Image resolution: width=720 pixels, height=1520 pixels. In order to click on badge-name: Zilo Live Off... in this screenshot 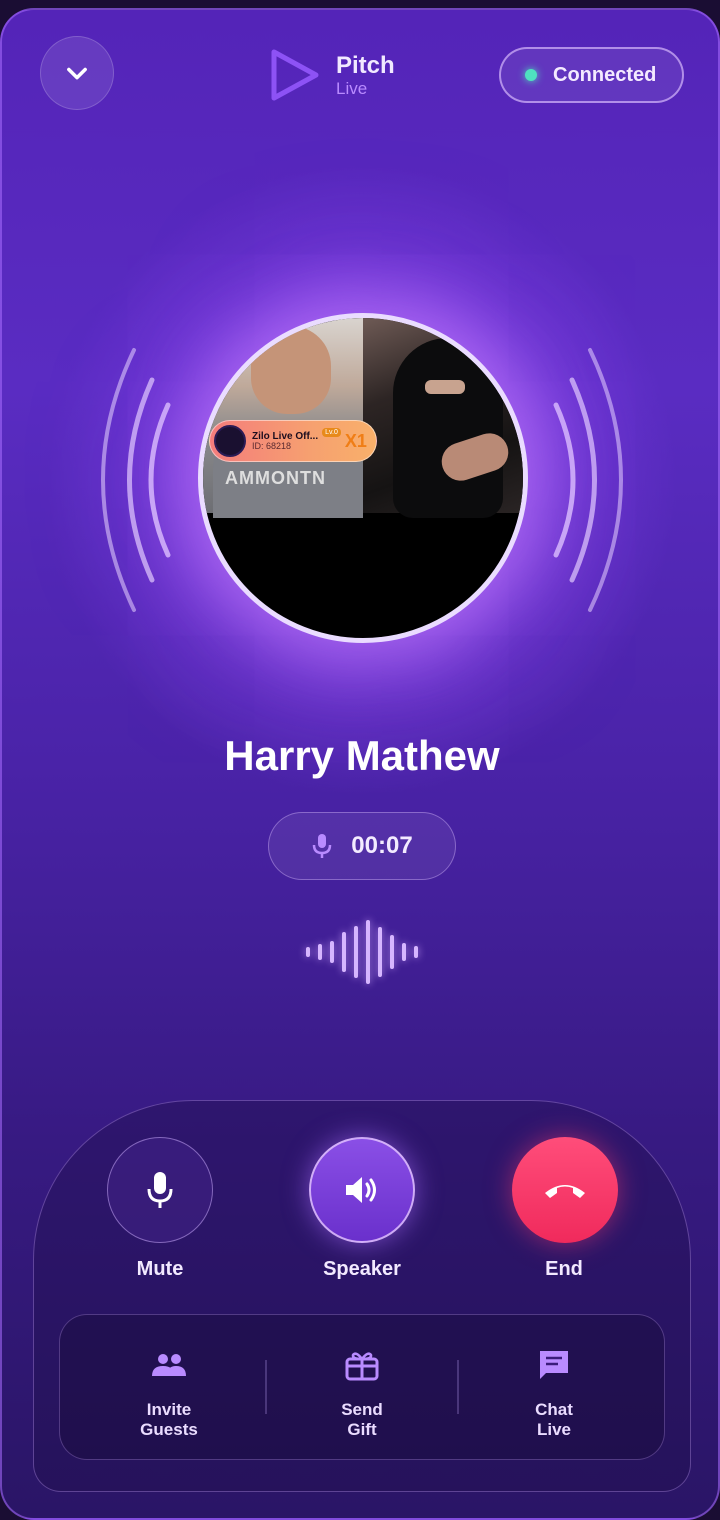, I will do `click(285, 436)`.